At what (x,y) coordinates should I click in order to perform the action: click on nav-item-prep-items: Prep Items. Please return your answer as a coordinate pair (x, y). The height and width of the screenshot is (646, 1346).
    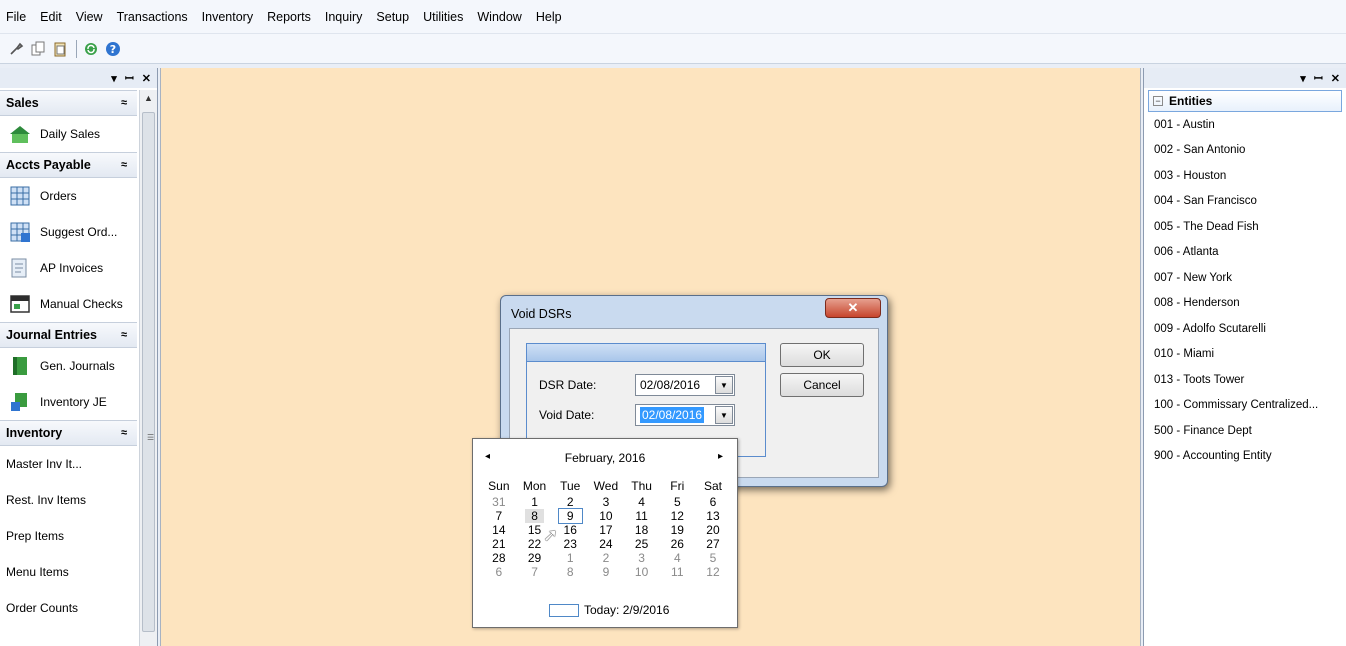
    Looking at the image, I should click on (68, 536).